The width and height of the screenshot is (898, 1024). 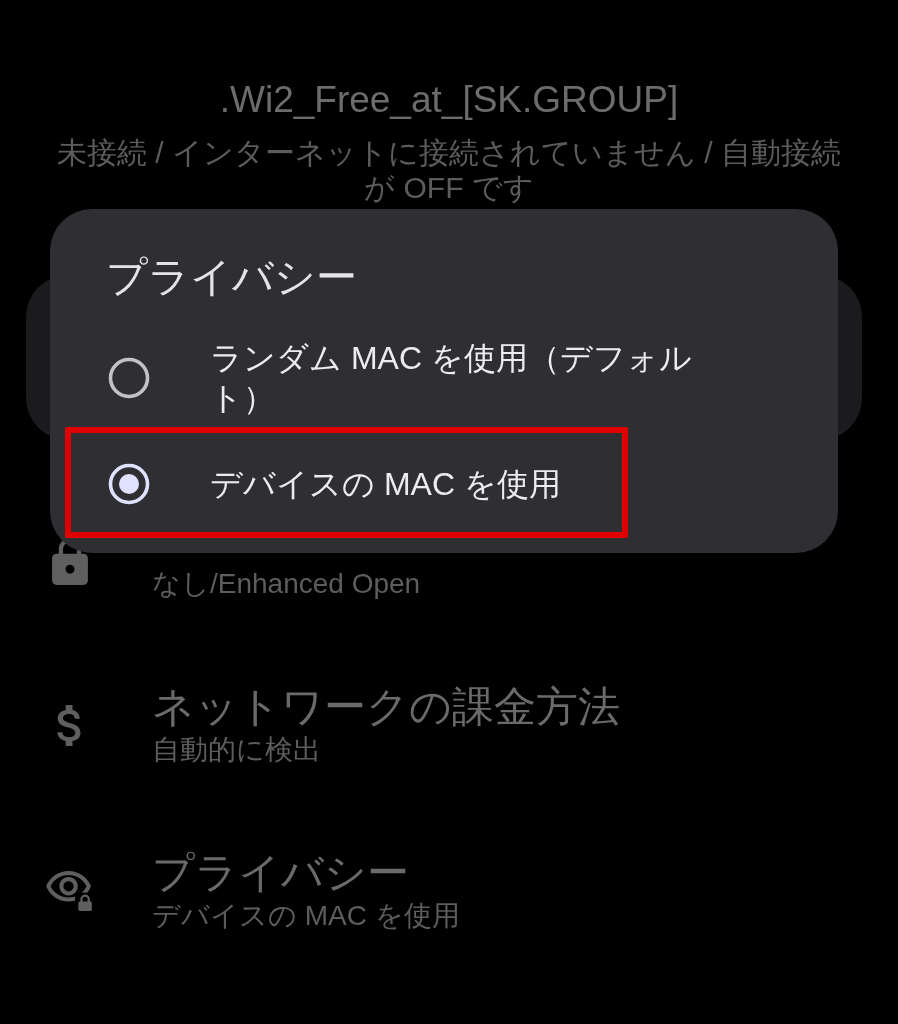 I want to click on dialog-title: プライバシー, so click(x=231, y=277).